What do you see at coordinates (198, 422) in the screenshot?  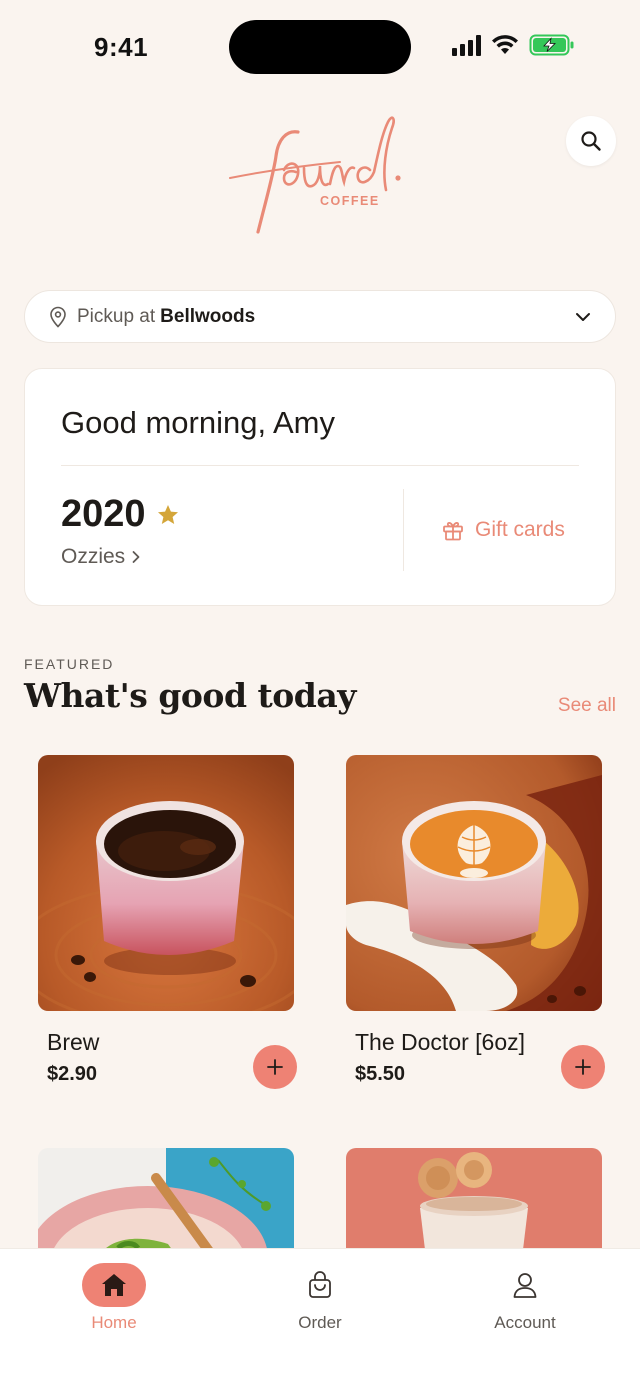 I see `greeting-text: Good morning, Amy` at bounding box center [198, 422].